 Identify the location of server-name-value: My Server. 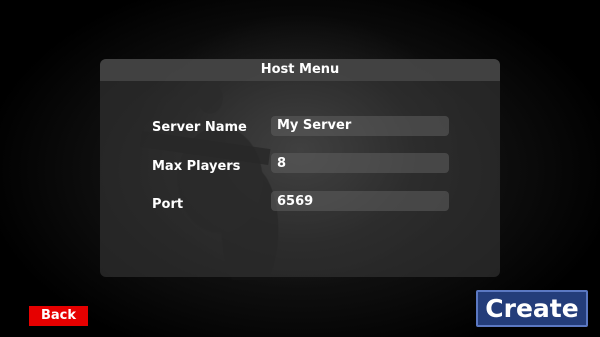
(314, 125).